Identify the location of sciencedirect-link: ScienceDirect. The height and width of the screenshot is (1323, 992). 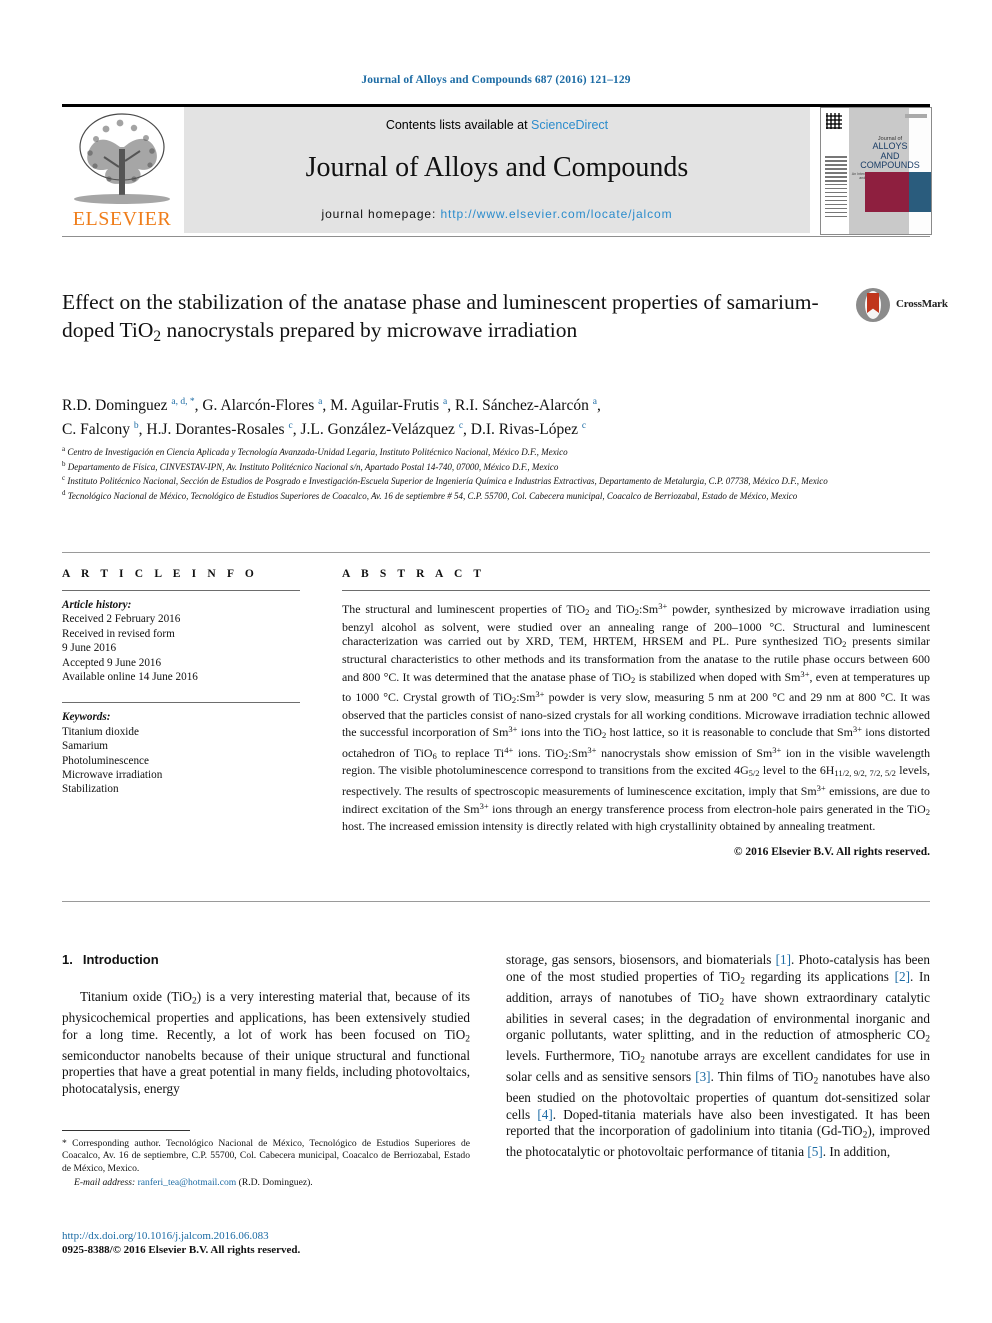
(569, 125).